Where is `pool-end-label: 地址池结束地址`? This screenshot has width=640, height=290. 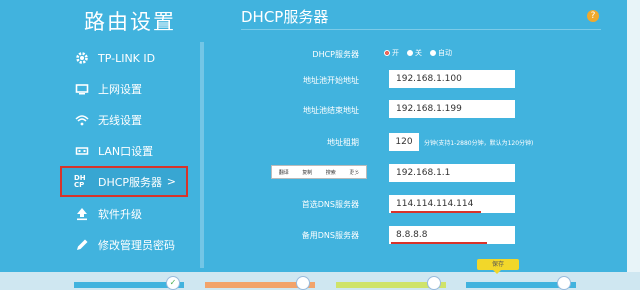 pool-end-label: 地址池结束地址 is located at coordinates (331, 110).